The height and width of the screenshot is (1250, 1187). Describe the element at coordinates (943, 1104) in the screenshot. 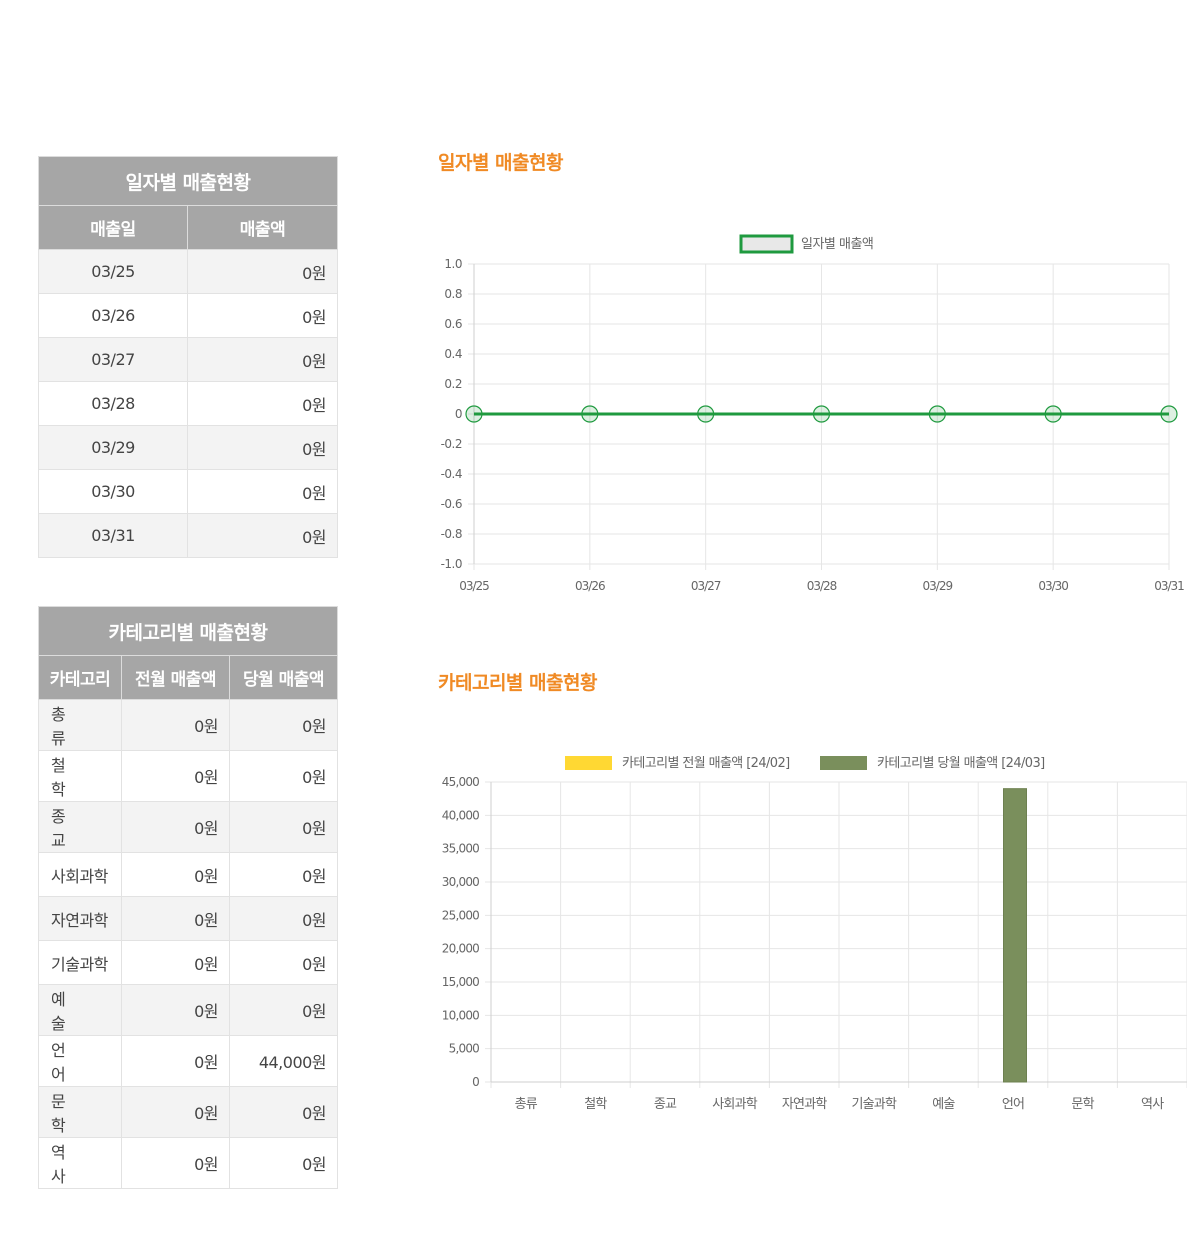

I see `x-tick-label: 예술` at that location.